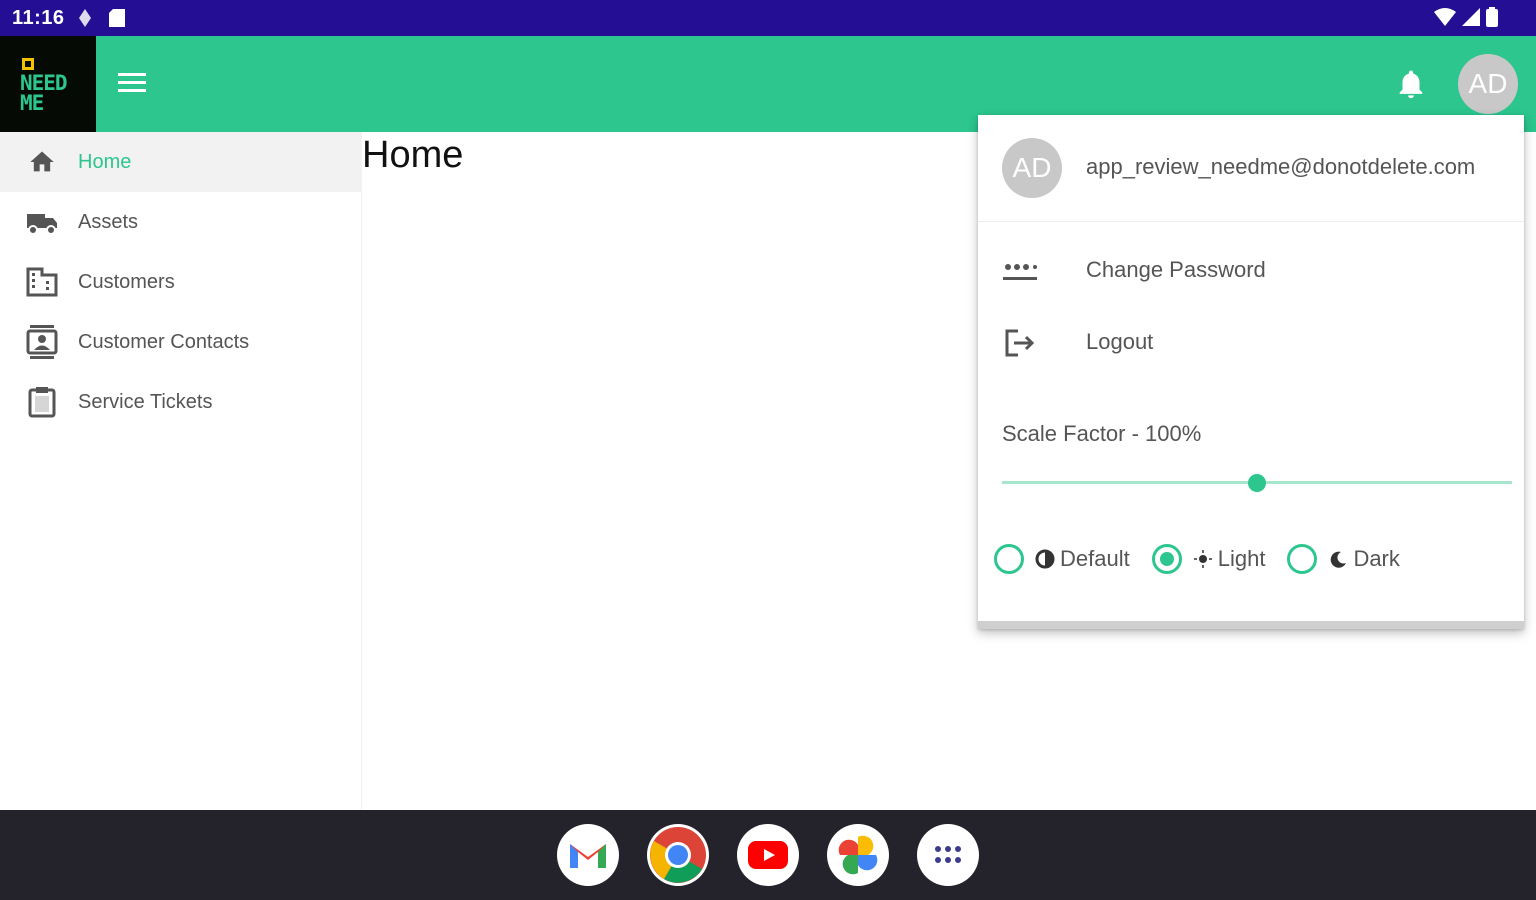 Image resolution: width=1536 pixels, height=900 pixels. What do you see at coordinates (1032, 168) in the screenshot?
I see `account-avatar: AD` at bounding box center [1032, 168].